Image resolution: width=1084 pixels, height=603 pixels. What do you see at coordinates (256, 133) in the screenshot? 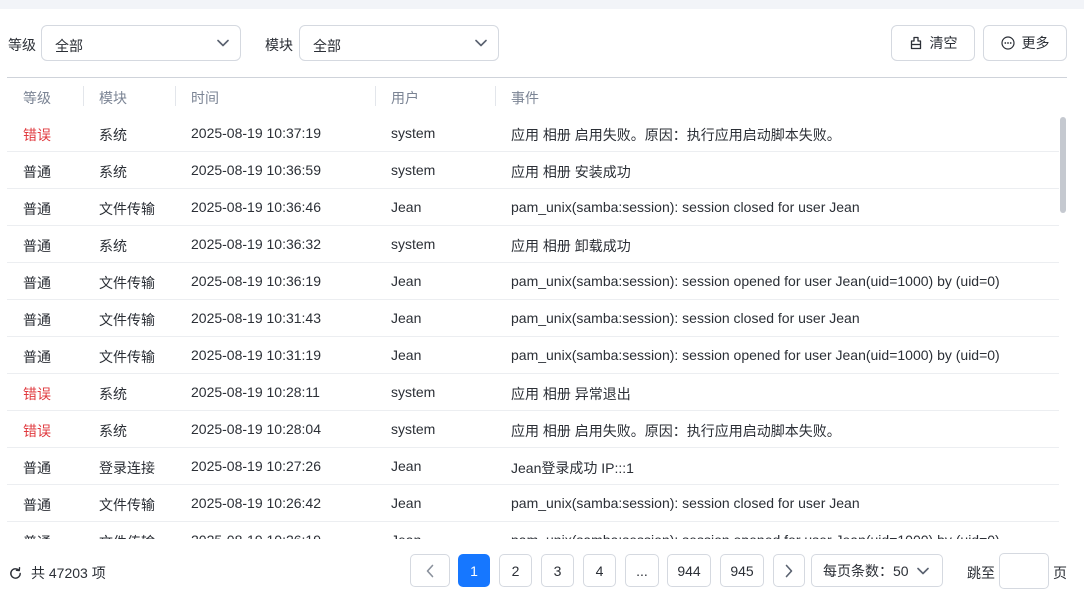
I see `time-cell: 2025-08-19 10:37:19` at bounding box center [256, 133].